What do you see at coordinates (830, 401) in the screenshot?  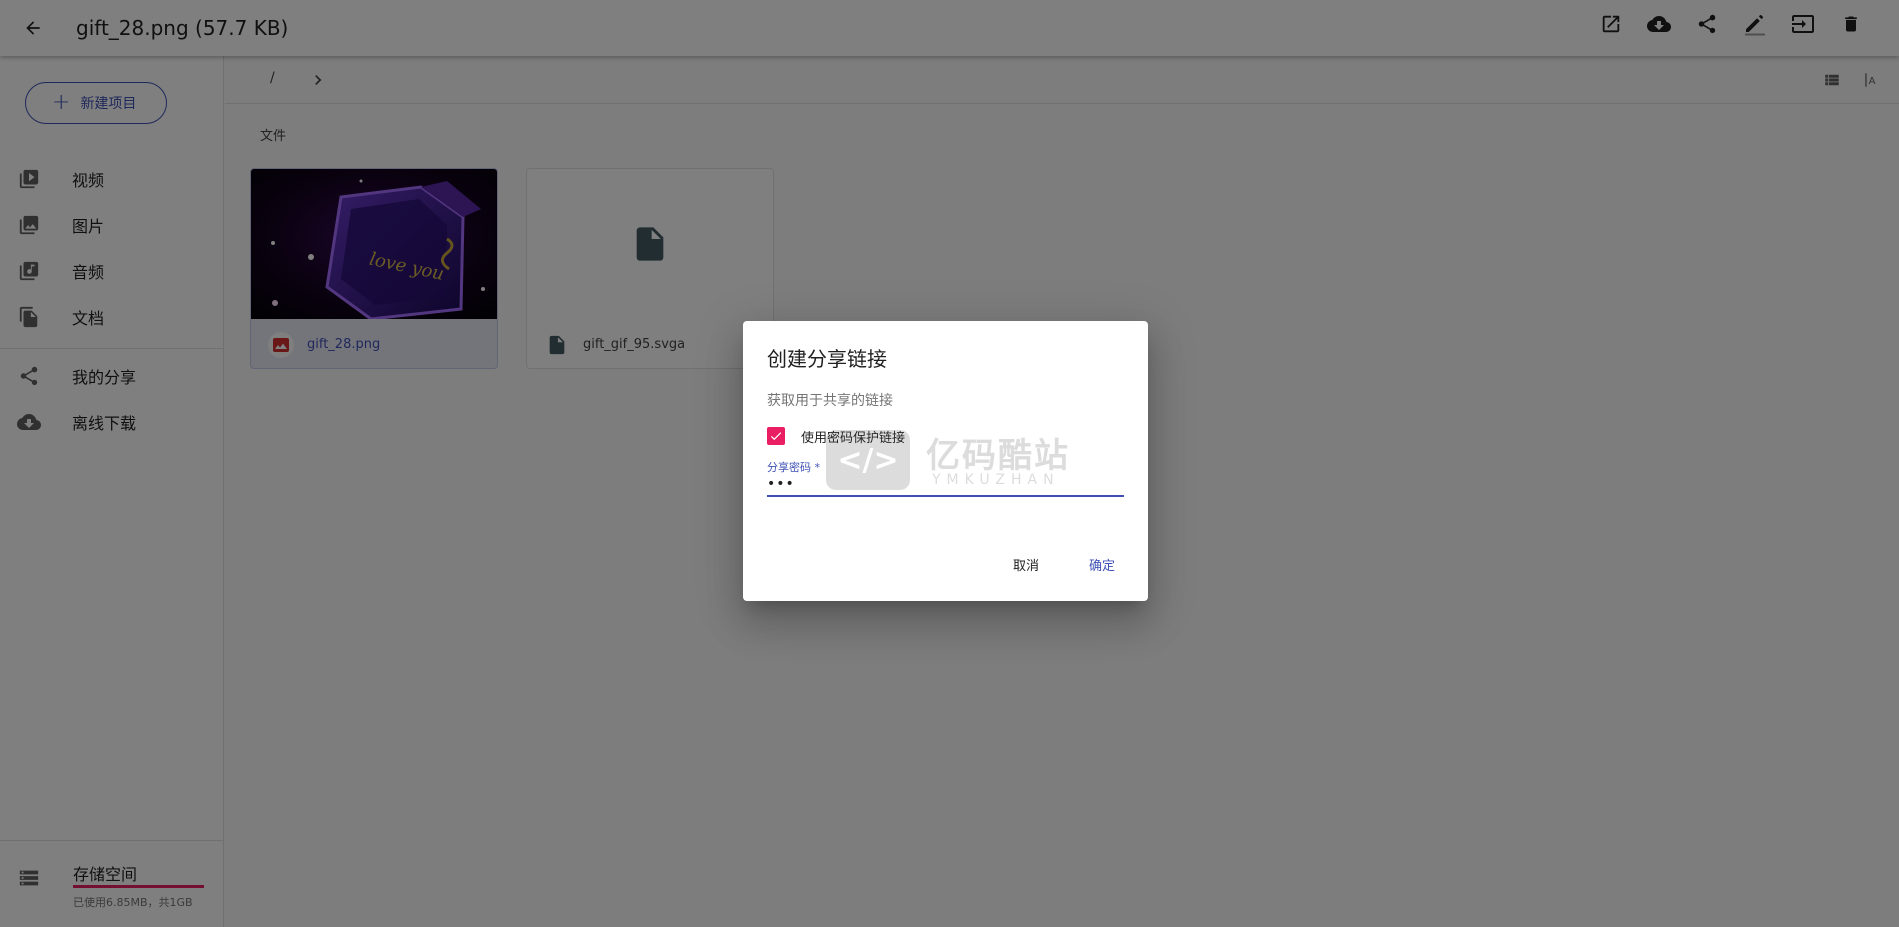 I see `dialog-description: 获取用于共享的链接` at bounding box center [830, 401].